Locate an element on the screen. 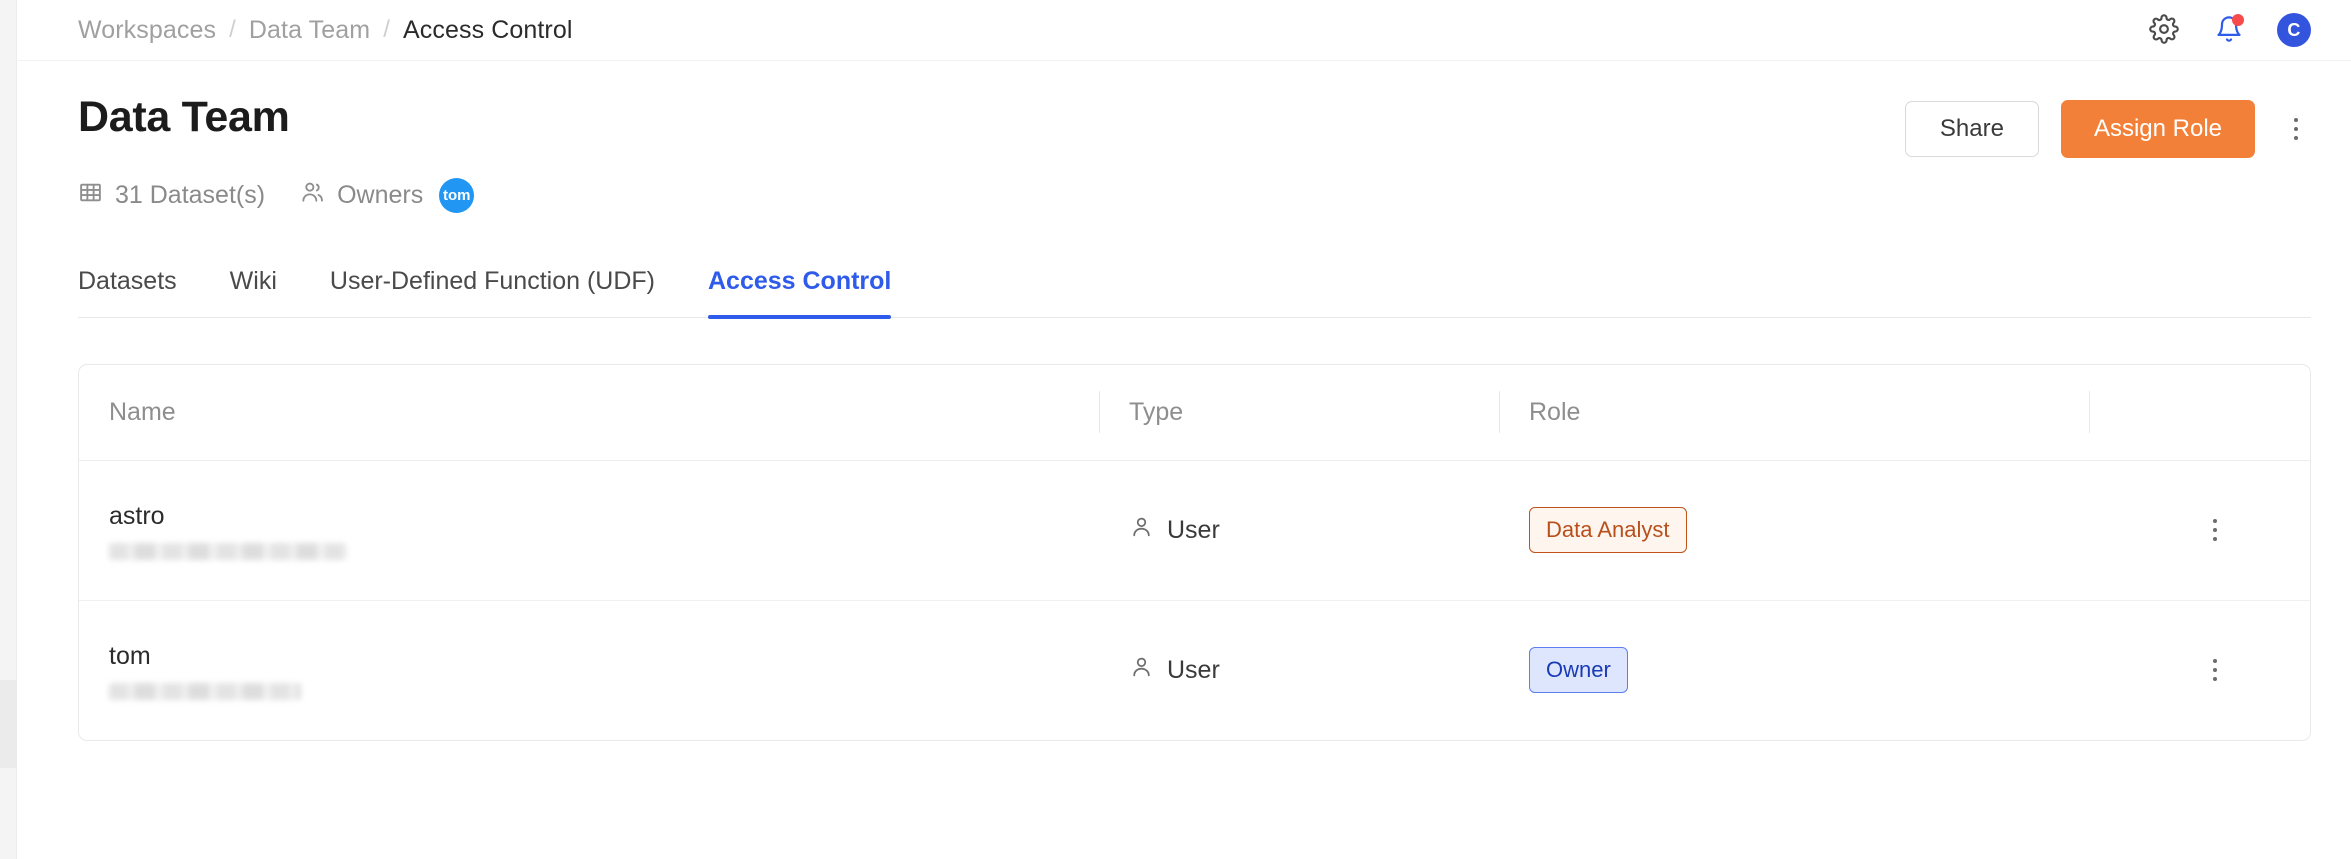  cell-role: Owner is located at coordinates (1794, 670).